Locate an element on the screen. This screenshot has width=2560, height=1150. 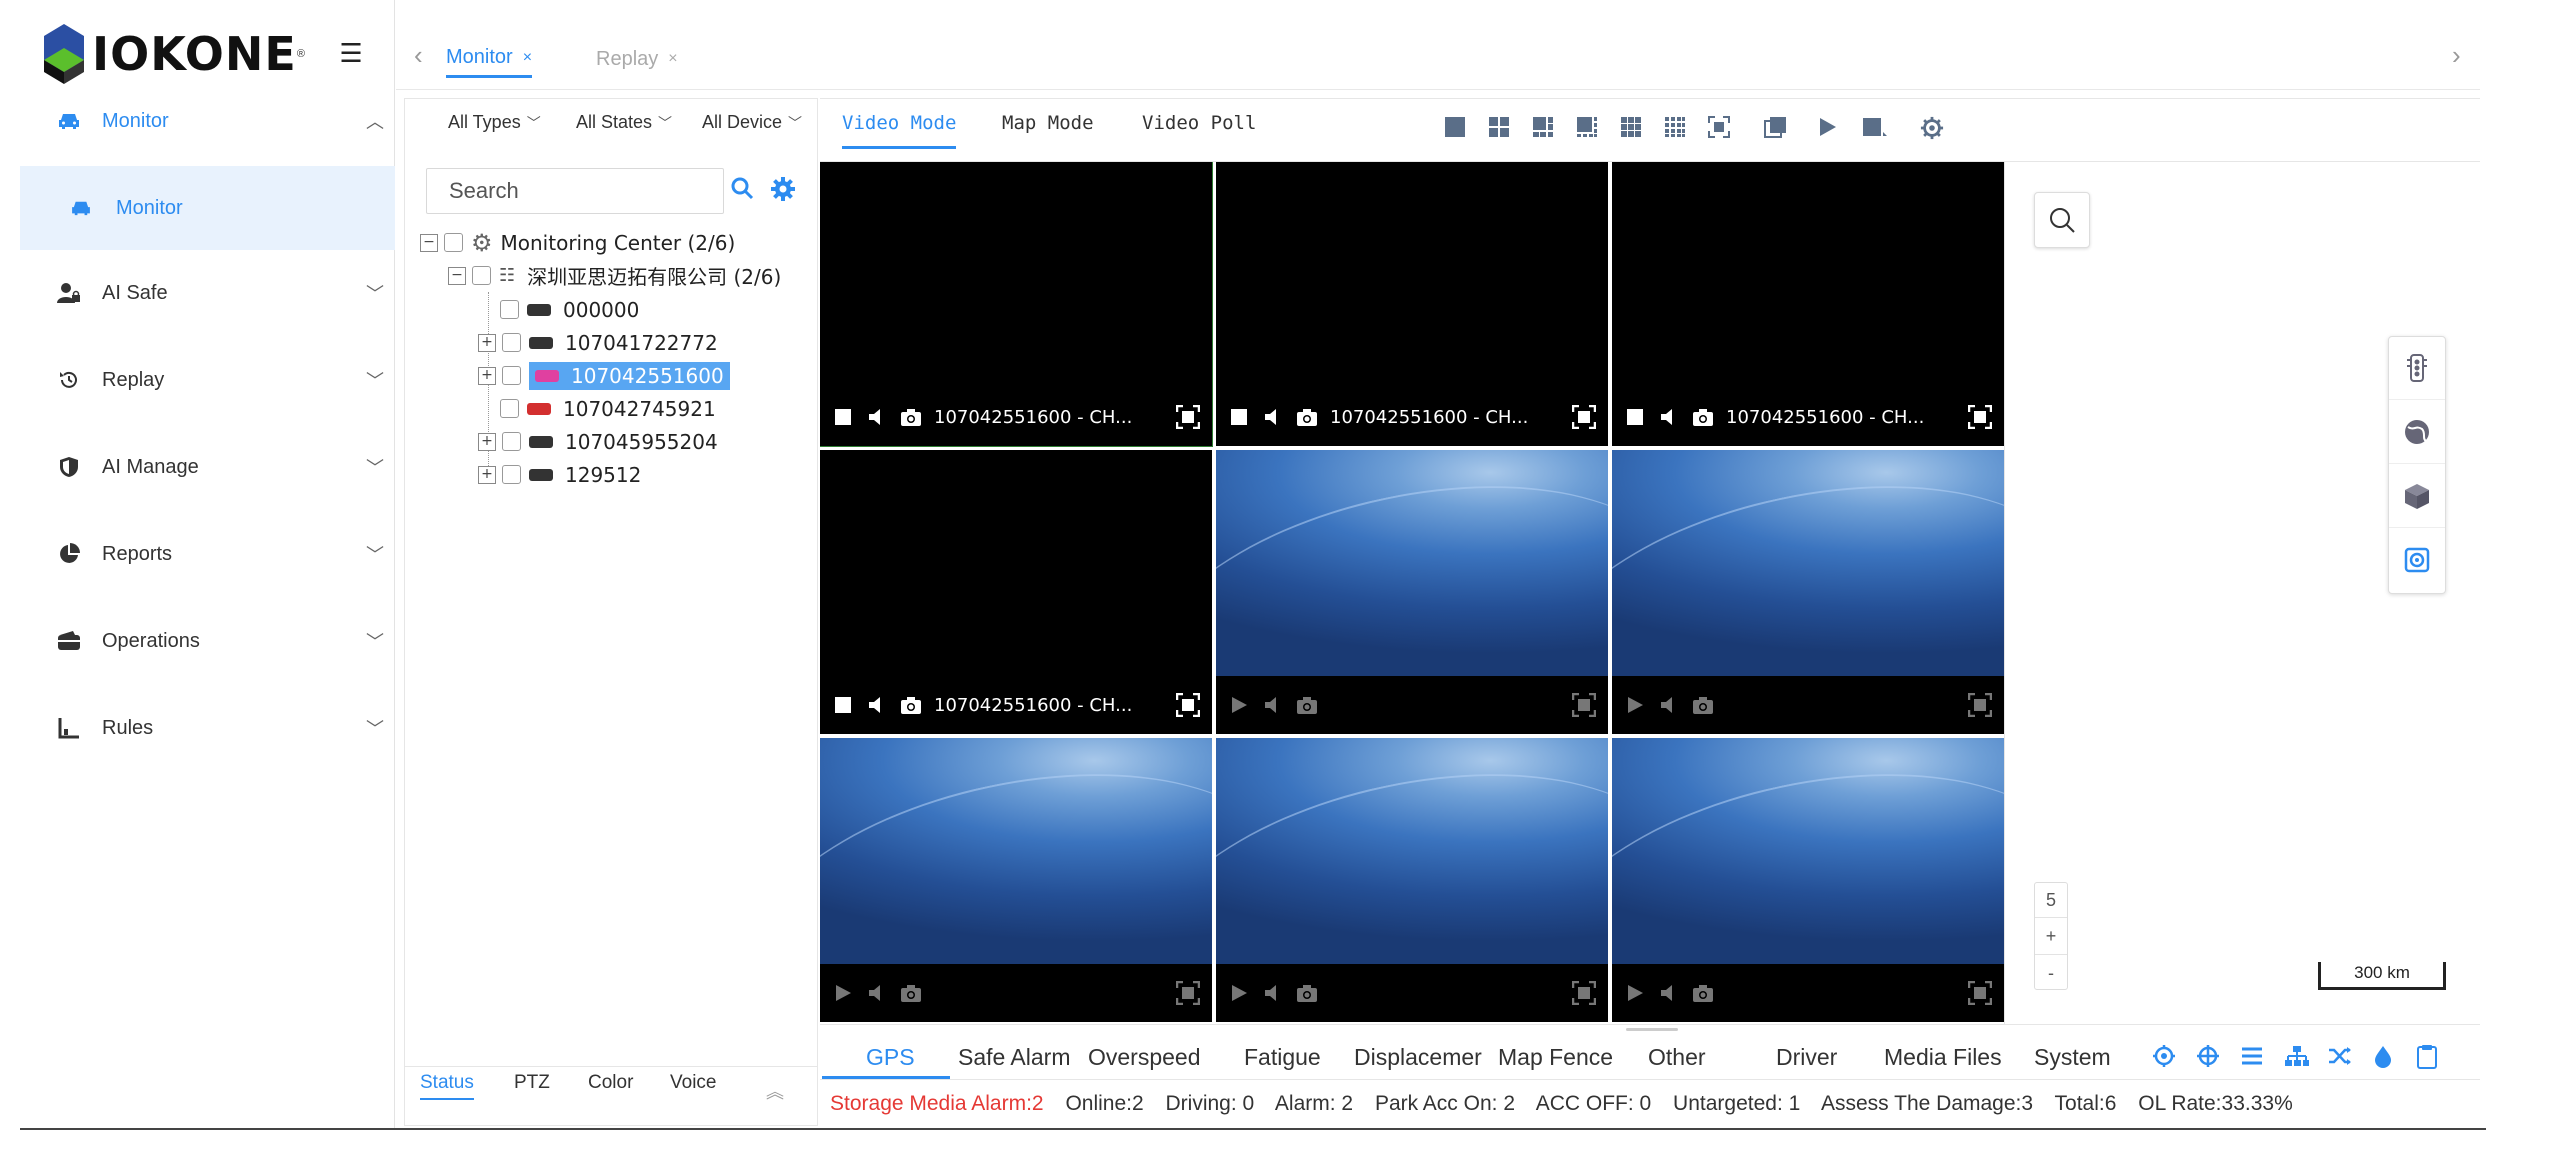
tab-map-mode: Map Mode is located at coordinates (1048, 123).